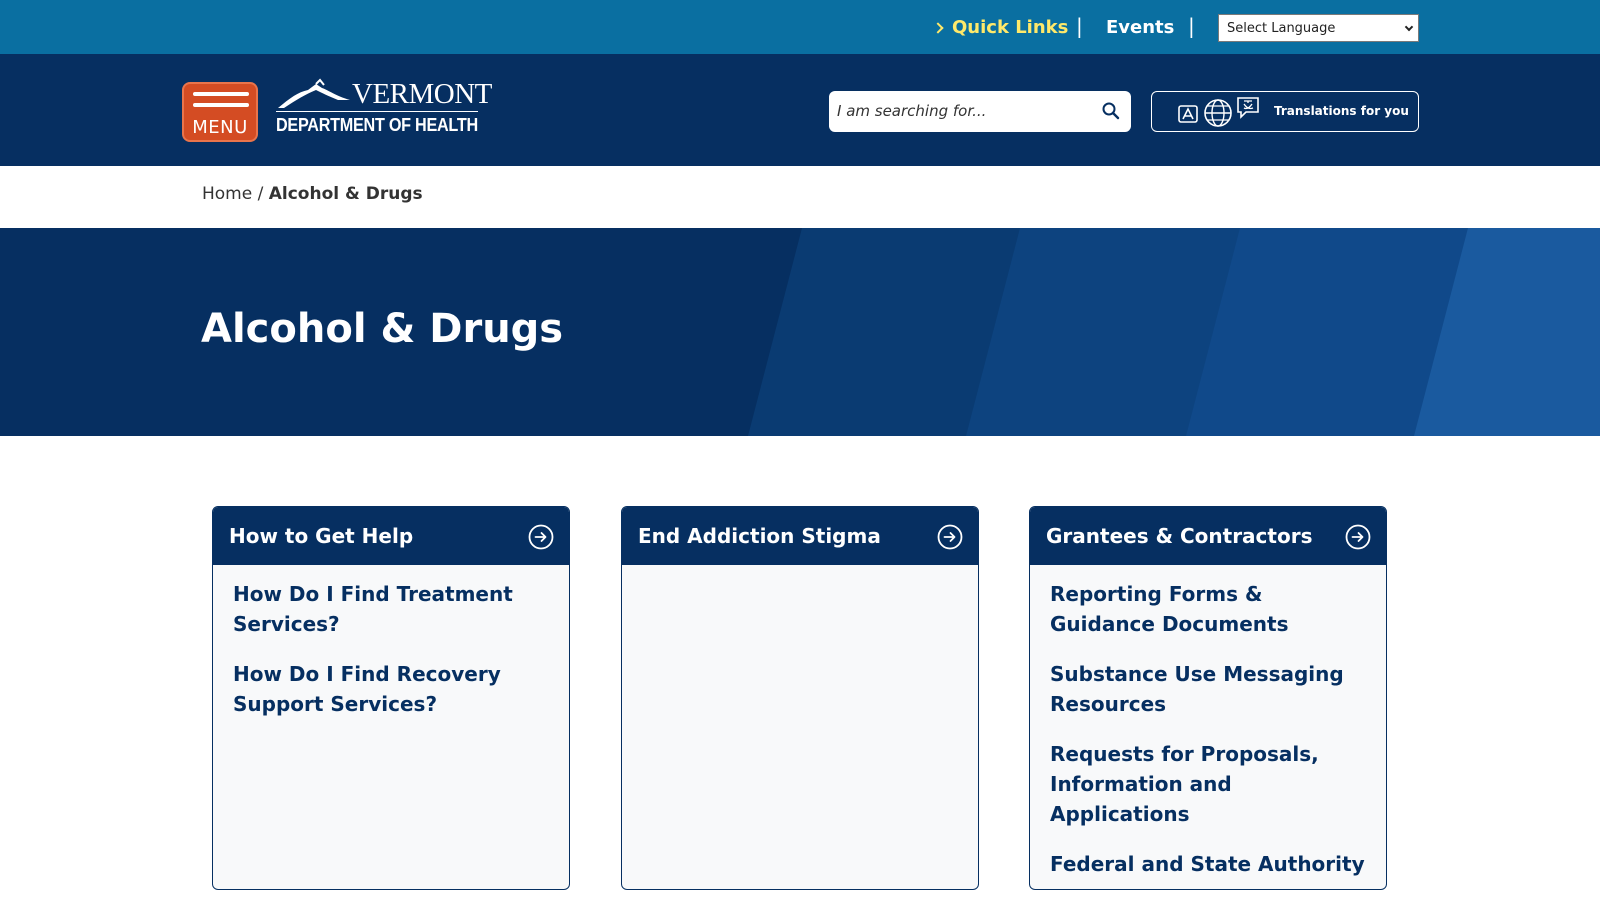  Describe the element at coordinates (227, 194) in the screenshot. I see `breadcrumb-home-link: Home` at that location.